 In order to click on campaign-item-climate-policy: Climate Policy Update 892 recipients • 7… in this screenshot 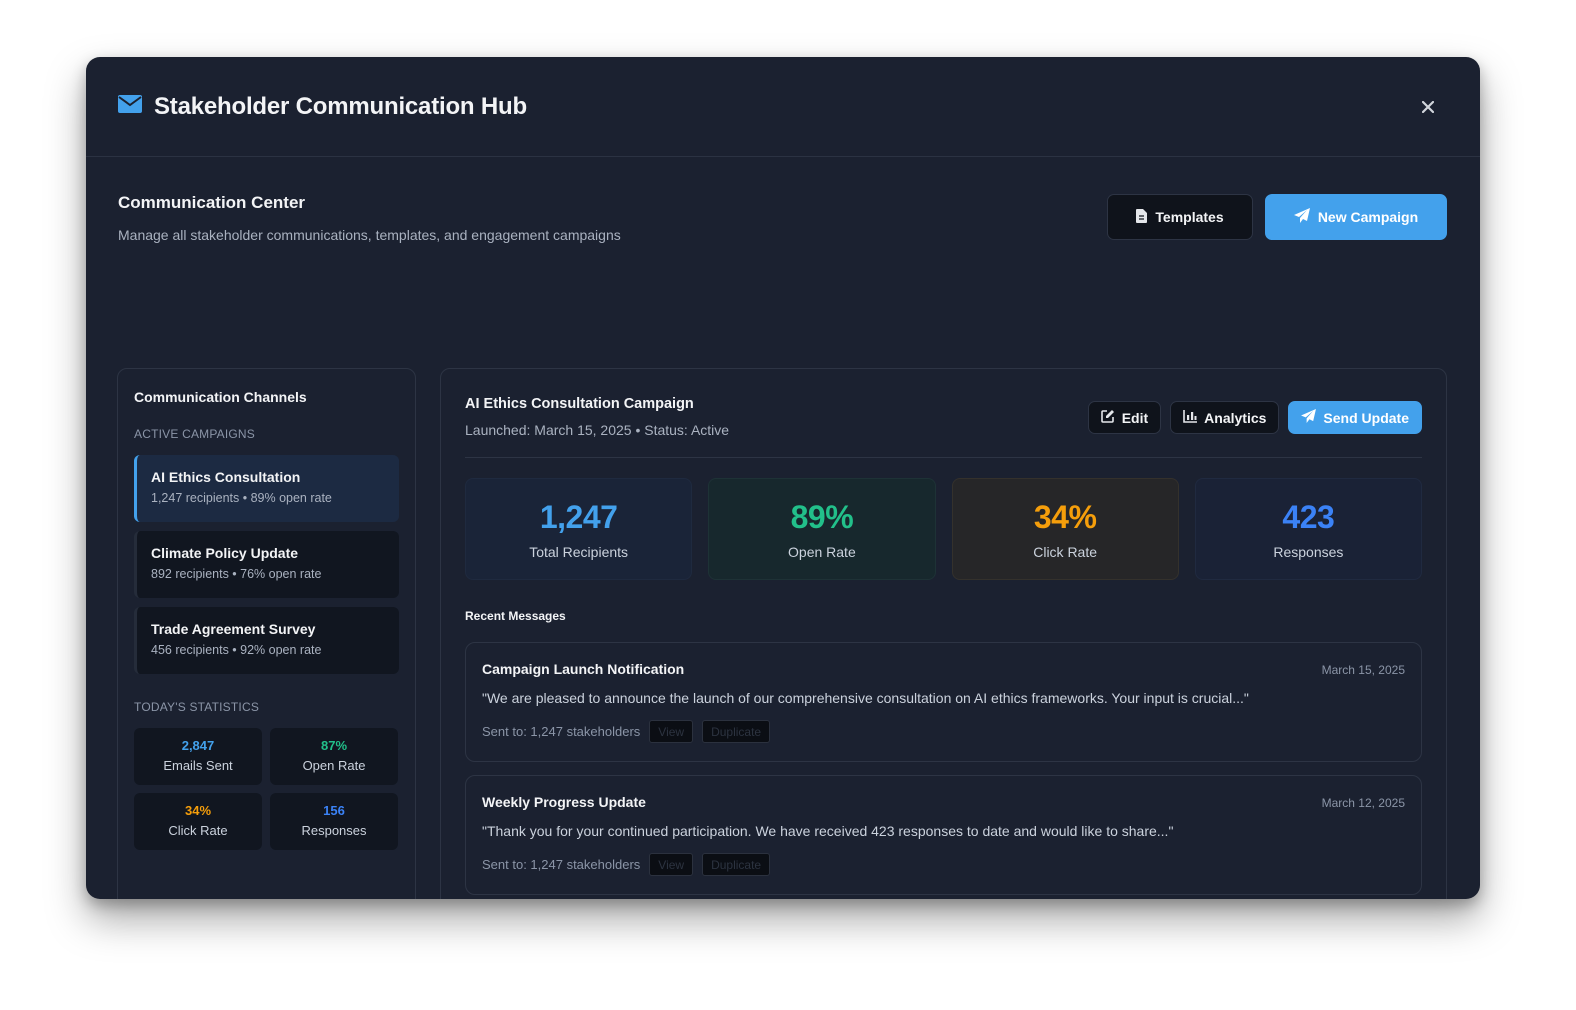, I will do `click(266, 564)`.